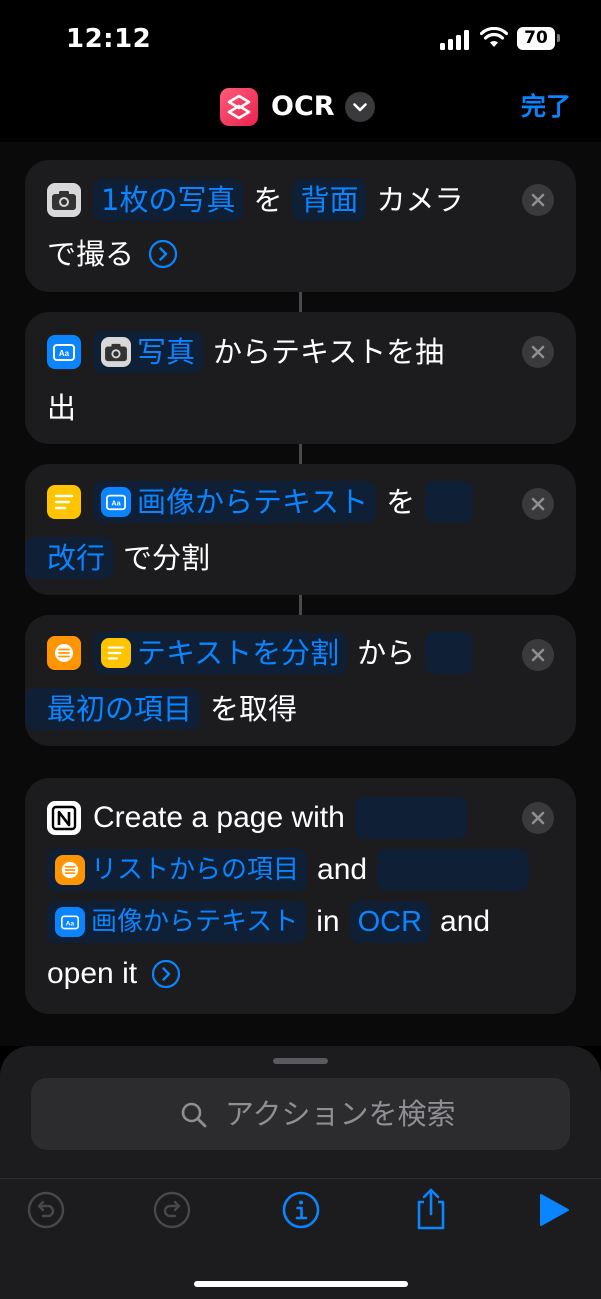  What do you see at coordinates (64, 818) in the screenshot?
I see `notion-icon` at bounding box center [64, 818].